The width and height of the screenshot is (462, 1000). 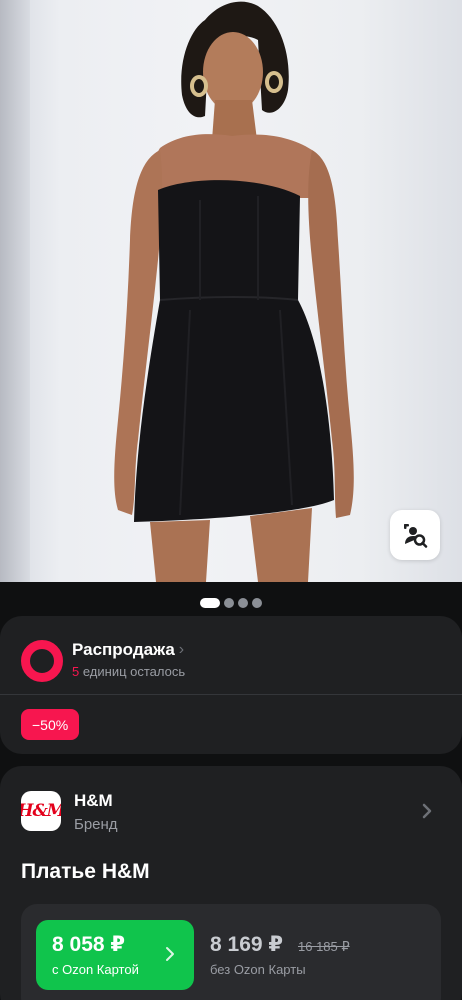 What do you see at coordinates (234, 351) in the screenshot?
I see `black-dress` at bounding box center [234, 351].